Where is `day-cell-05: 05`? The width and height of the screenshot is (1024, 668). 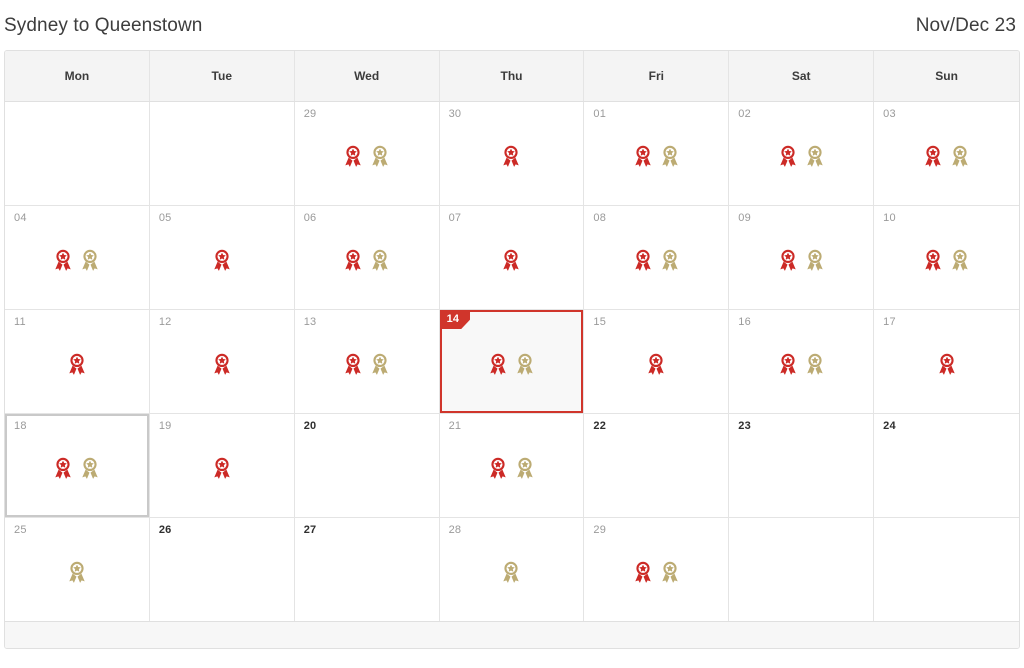 day-cell-05: 05 is located at coordinates (222, 257).